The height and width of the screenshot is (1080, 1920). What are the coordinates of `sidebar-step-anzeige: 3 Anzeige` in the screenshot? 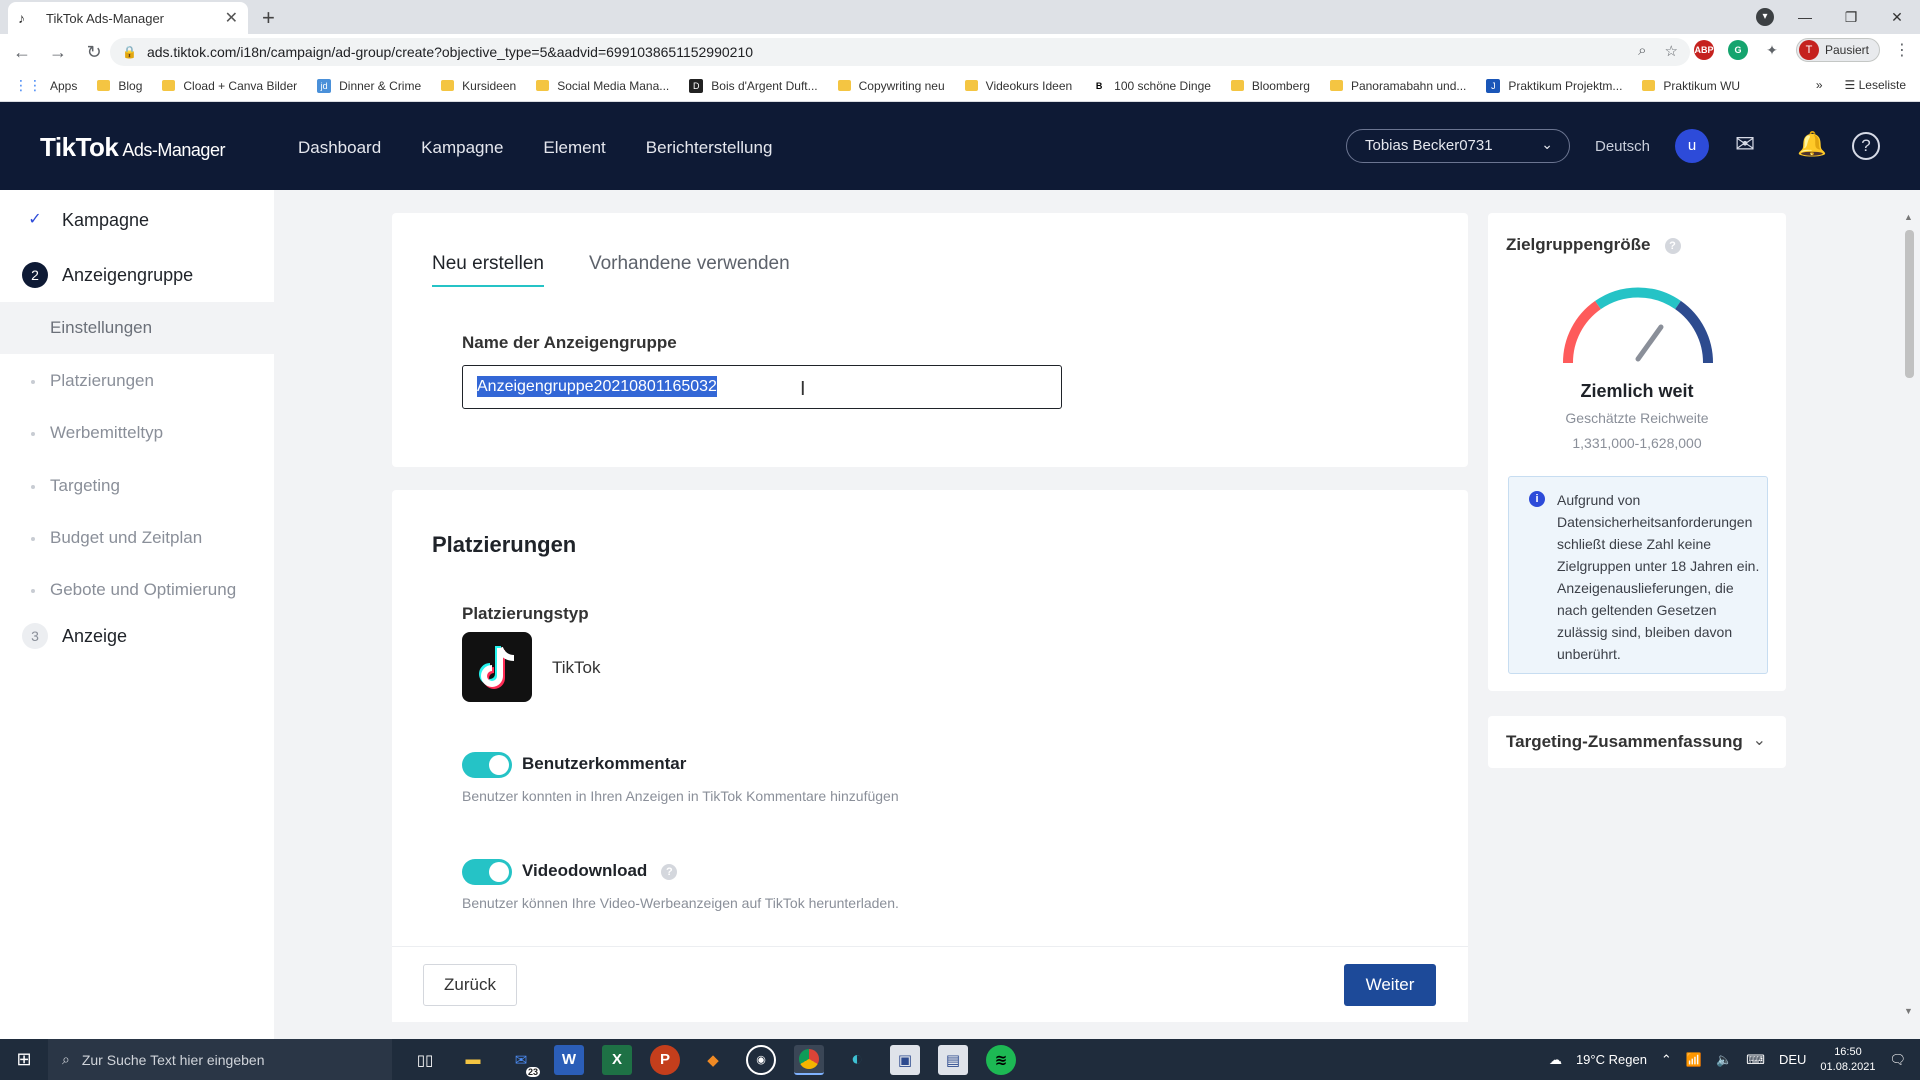 It's located at (74, 636).